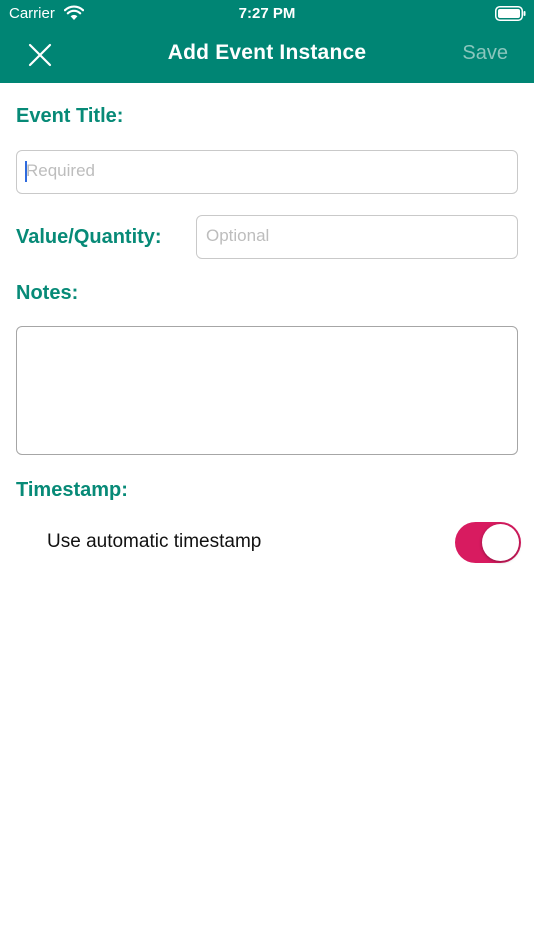 This screenshot has height=950, width=534. I want to click on status-bar: Carrier 7:27 PM, so click(267, 14).